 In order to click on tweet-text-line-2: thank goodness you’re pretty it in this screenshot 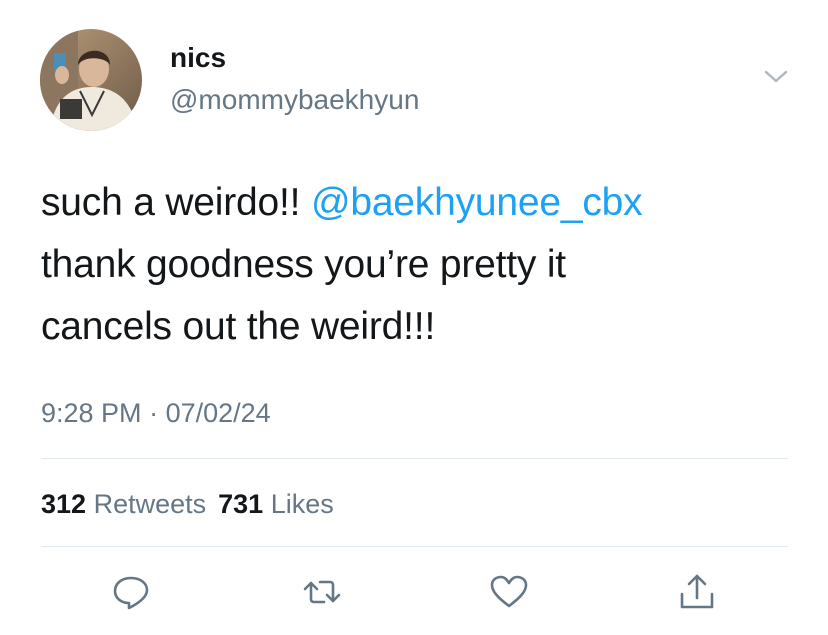, I will do `click(303, 264)`.